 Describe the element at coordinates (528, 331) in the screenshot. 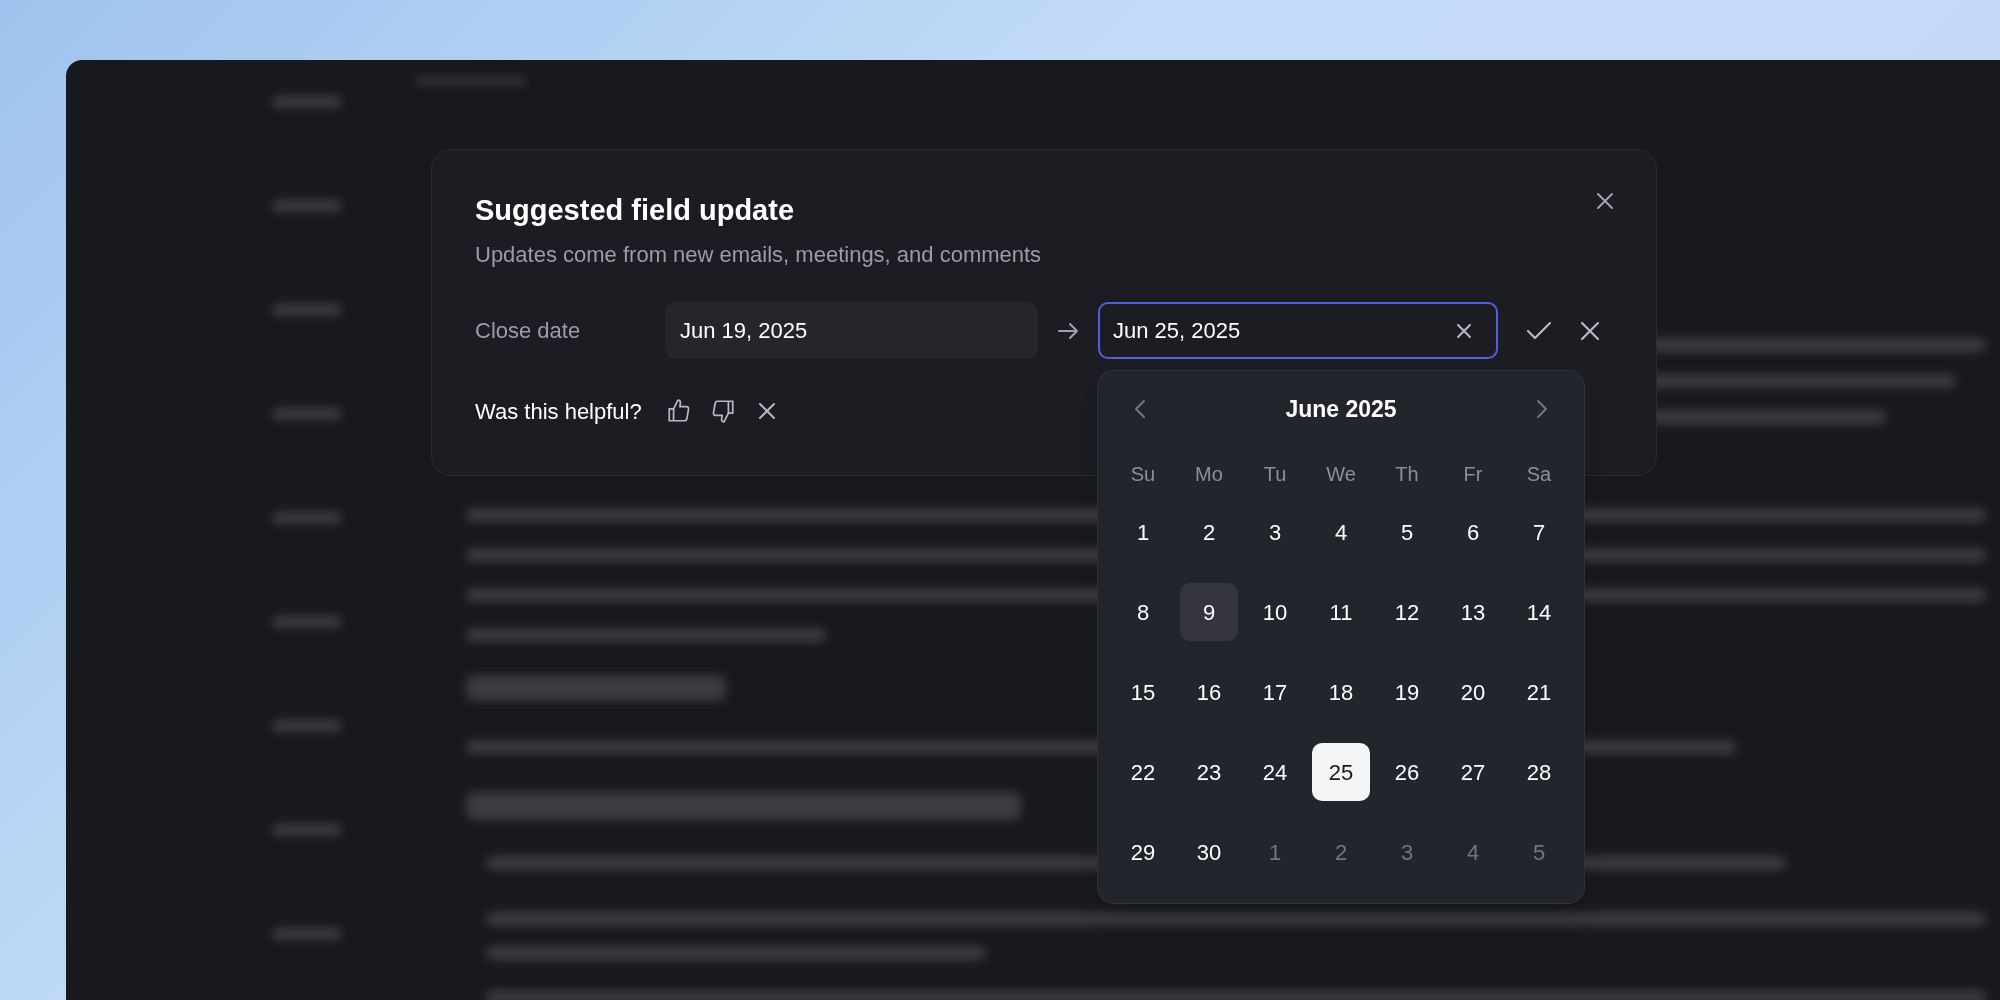

I see `field-label: Close date` at that location.